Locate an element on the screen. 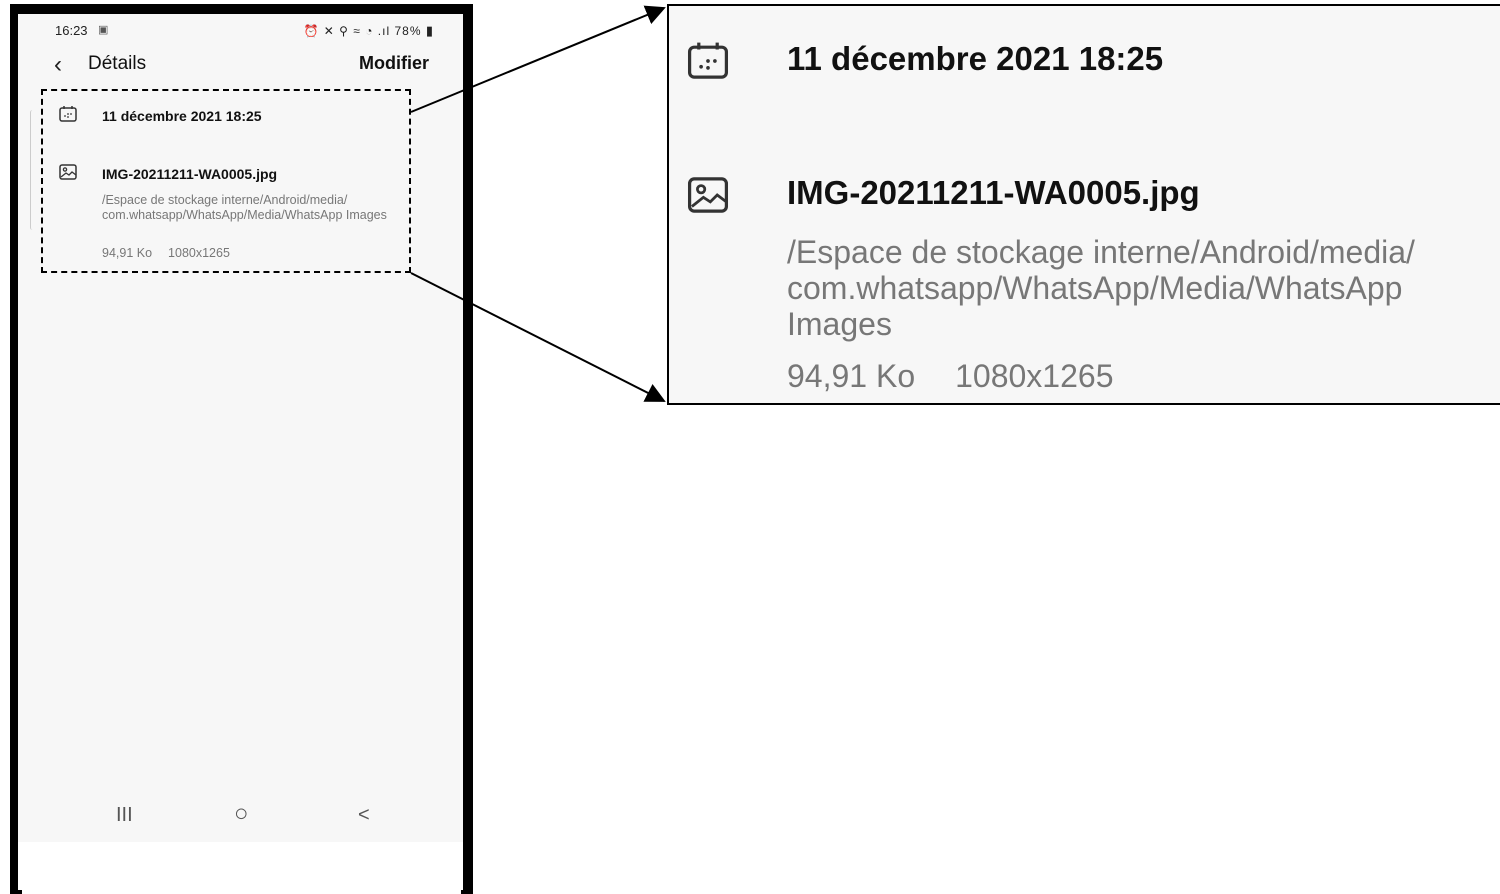  zoom-file-resolution: 1080x1265 is located at coordinates (1034, 376).